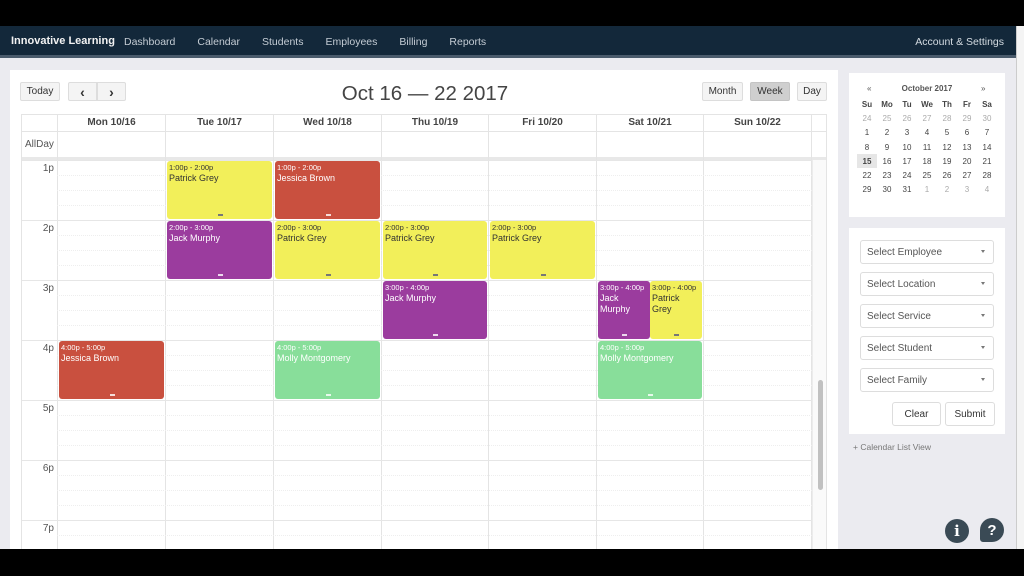 This screenshot has height=576, width=1024. What do you see at coordinates (907, 161) in the screenshot?
I see `mini-day: 17` at bounding box center [907, 161].